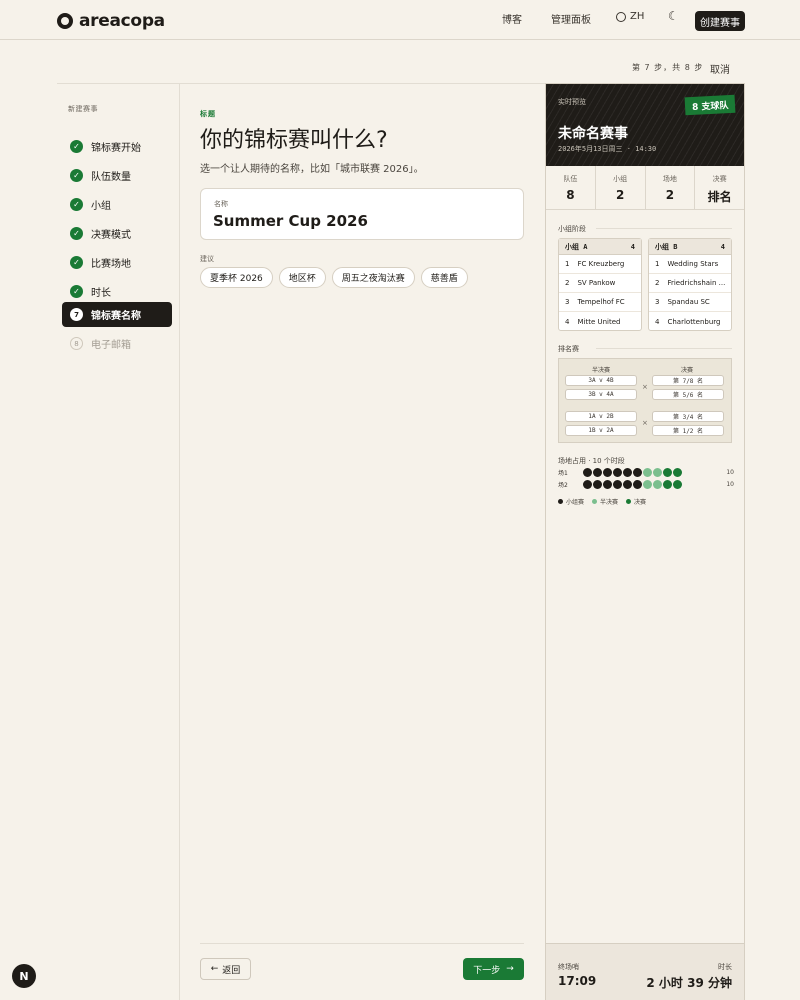 The width and height of the screenshot is (800, 1000). What do you see at coordinates (117, 146) in the screenshot?
I see `sidebar-step: ✓ 锦标赛开始` at bounding box center [117, 146].